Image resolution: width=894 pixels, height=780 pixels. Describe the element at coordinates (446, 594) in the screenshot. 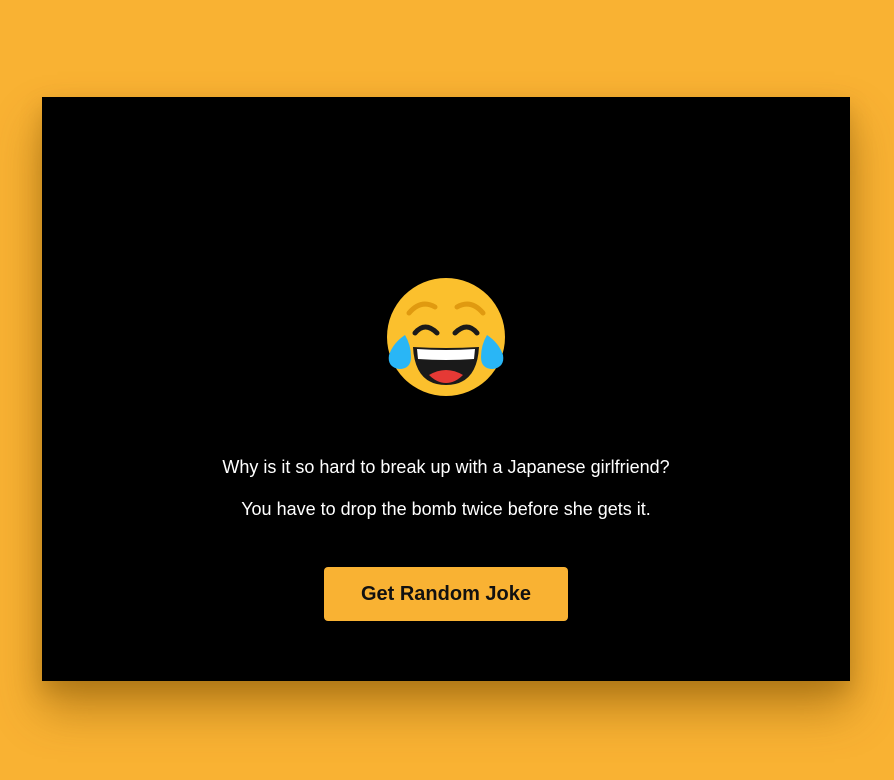

I see `get-random-joke-button: Get Random Joke` at that location.